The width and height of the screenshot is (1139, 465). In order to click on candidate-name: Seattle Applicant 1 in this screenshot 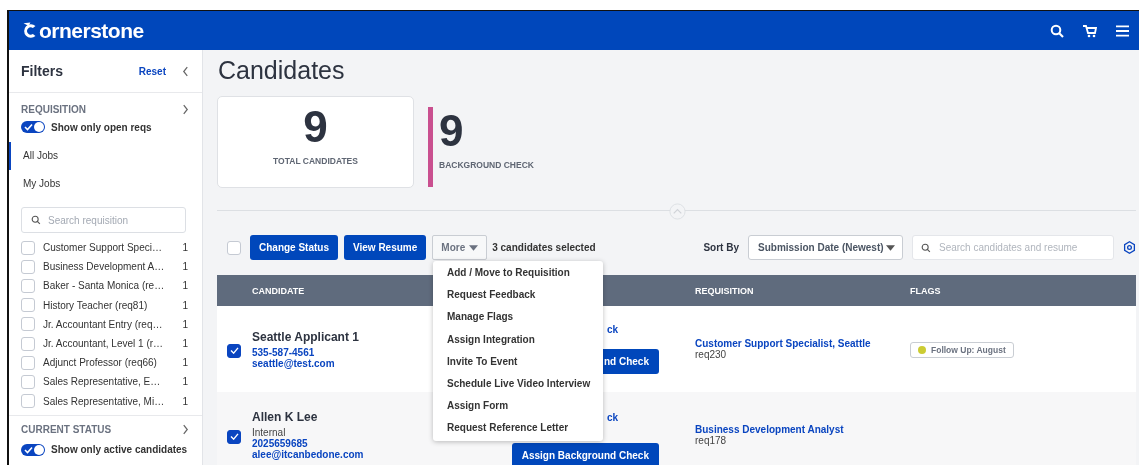, I will do `click(305, 336)`.